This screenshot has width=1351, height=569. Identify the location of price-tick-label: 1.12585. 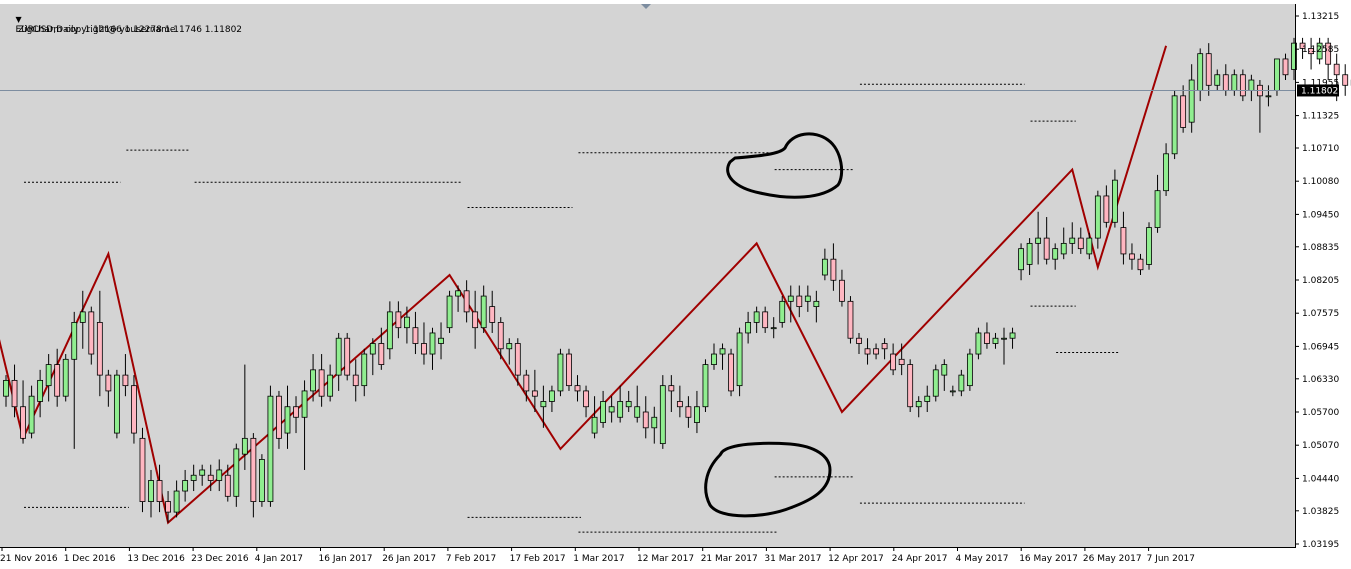
(1320, 50).